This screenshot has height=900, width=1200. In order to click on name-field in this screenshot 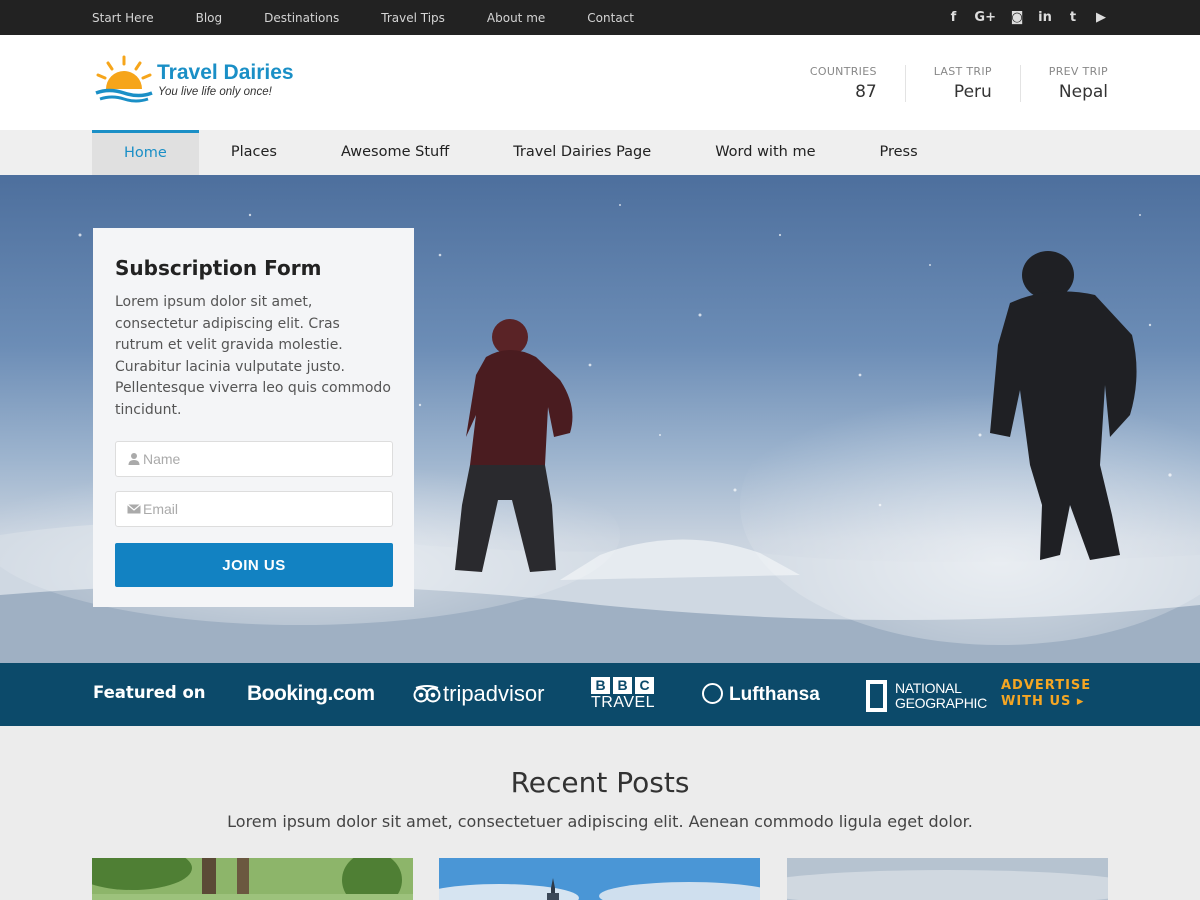, I will do `click(254, 459)`.